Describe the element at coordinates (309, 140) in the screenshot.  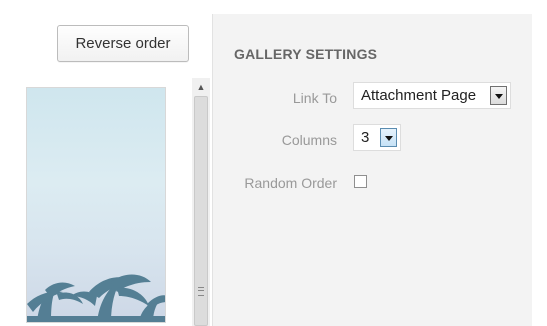
I see `columns-label: Columns` at that location.